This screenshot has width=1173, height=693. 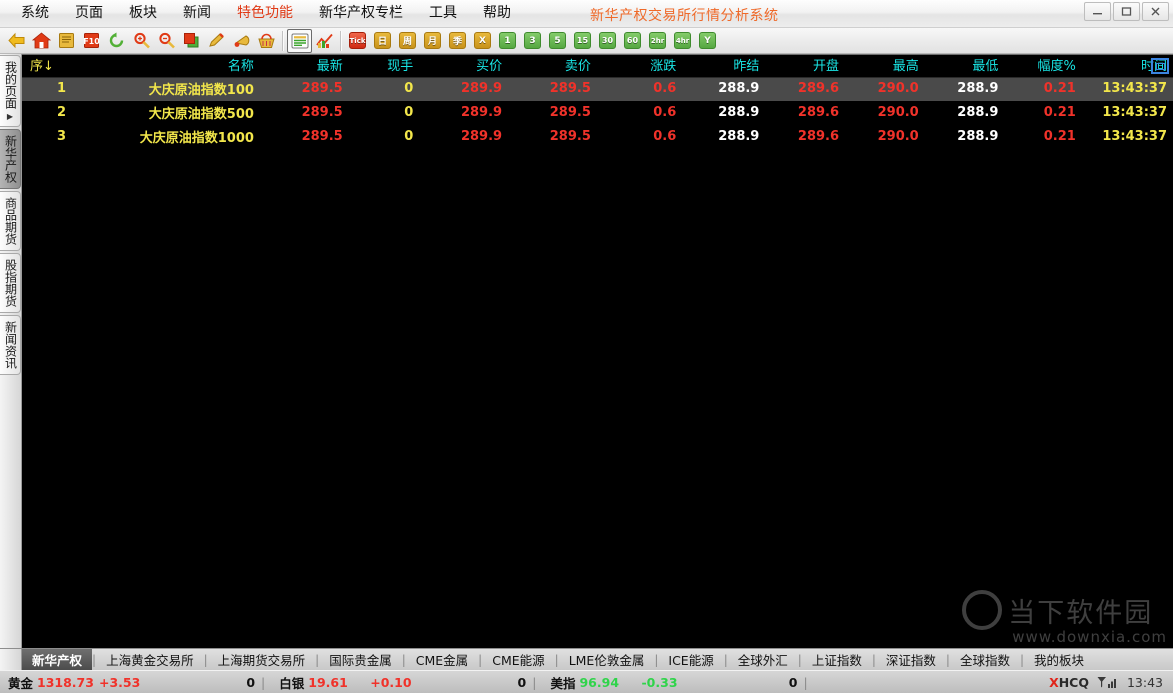 What do you see at coordinates (837, 659) in the screenshot?
I see `tab-9: 上证指数` at bounding box center [837, 659].